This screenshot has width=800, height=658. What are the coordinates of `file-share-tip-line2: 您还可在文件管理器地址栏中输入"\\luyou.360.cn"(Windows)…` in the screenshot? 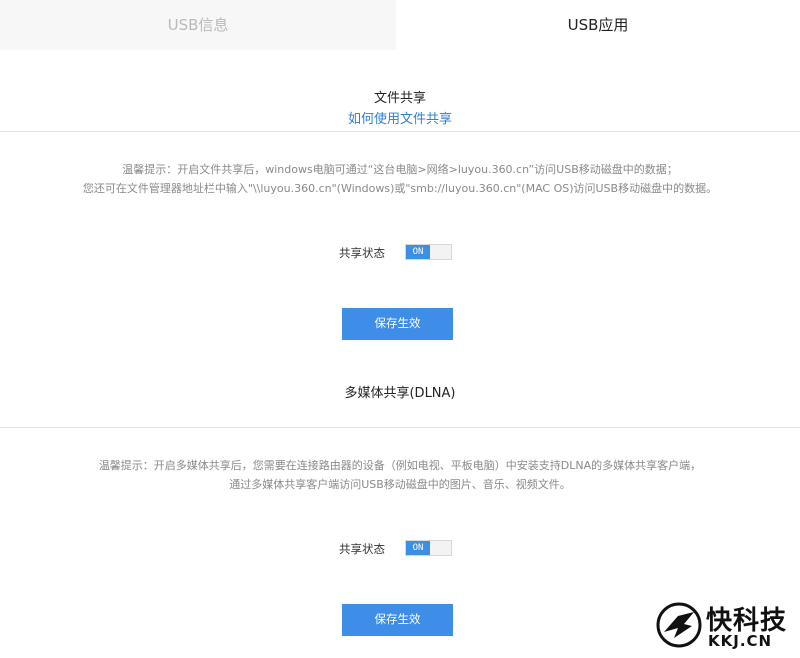 It's located at (400, 188).